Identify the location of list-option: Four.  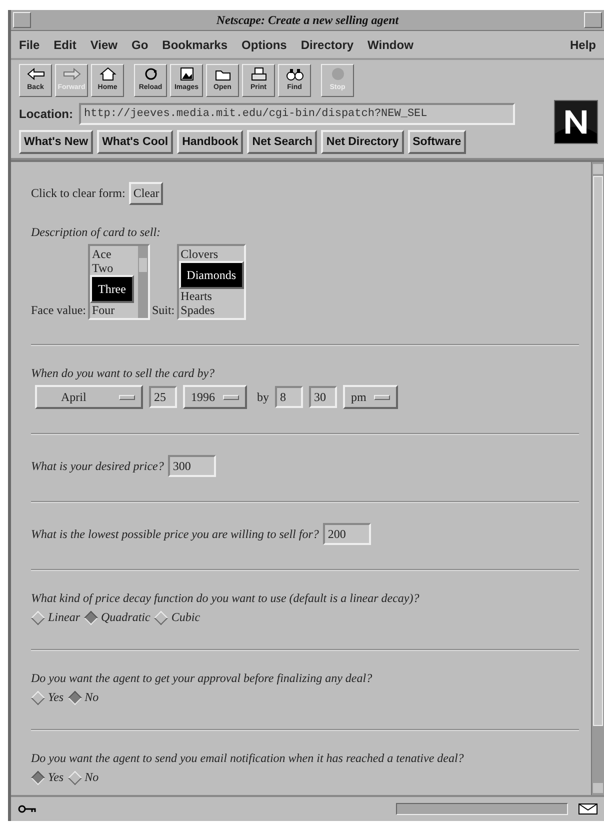
(112, 310).